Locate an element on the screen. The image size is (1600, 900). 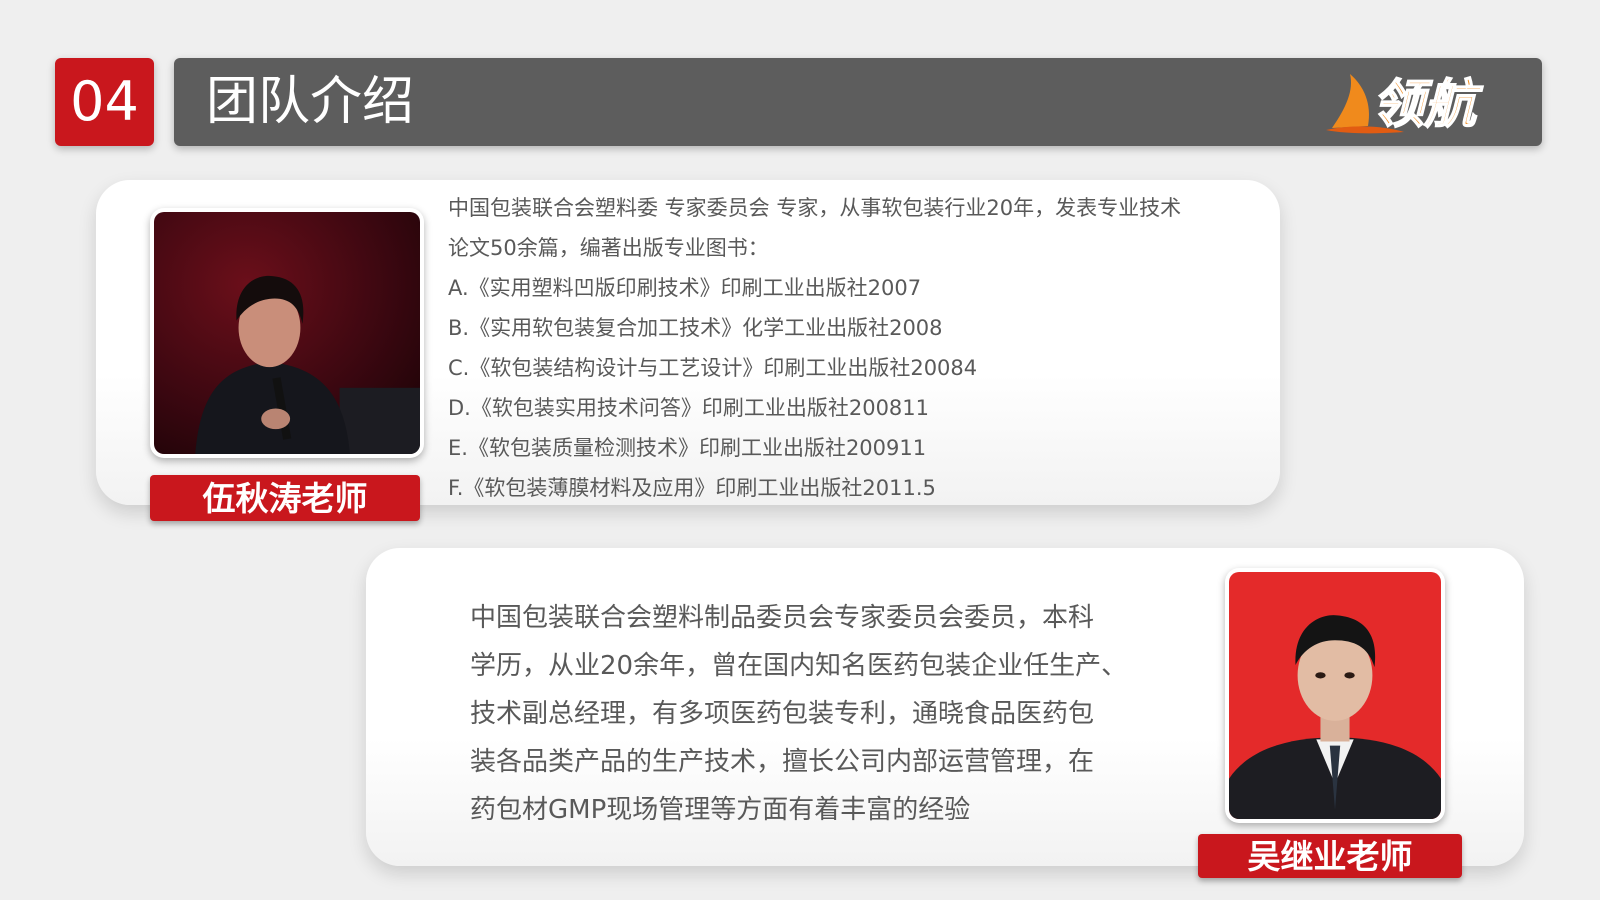
brand-logo: 领航 is located at coordinates (1429, 102).